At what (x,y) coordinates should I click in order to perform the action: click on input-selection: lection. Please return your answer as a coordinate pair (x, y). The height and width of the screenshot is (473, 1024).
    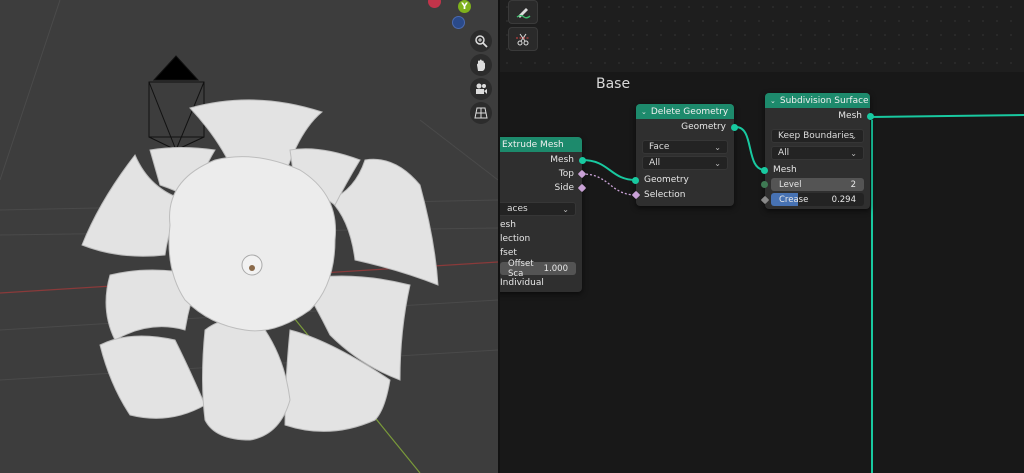
    Looking at the image, I should click on (515, 239).